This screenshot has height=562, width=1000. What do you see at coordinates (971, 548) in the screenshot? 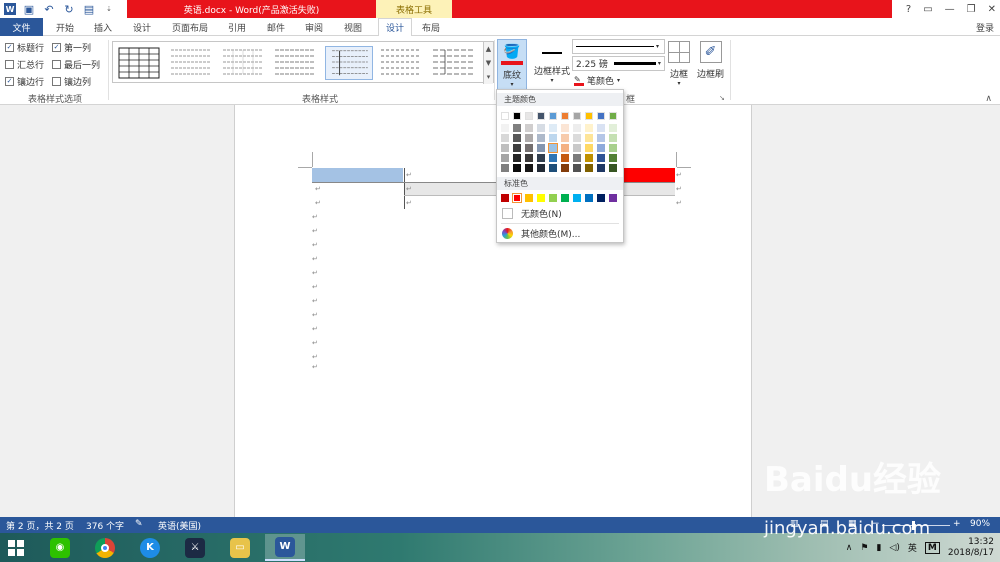
I see `clock: 13:32 2018/8/17` at bounding box center [971, 548].